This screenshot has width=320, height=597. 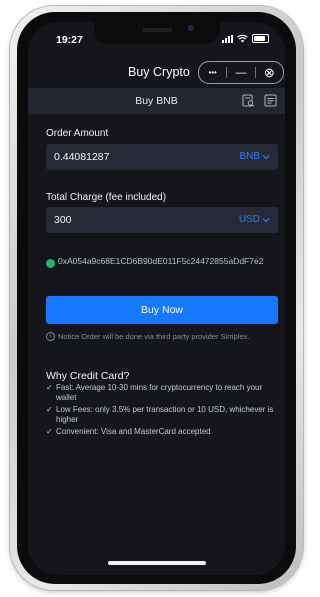 I want to click on order-amount-value: 0.44081287, so click(x=82, y=157).